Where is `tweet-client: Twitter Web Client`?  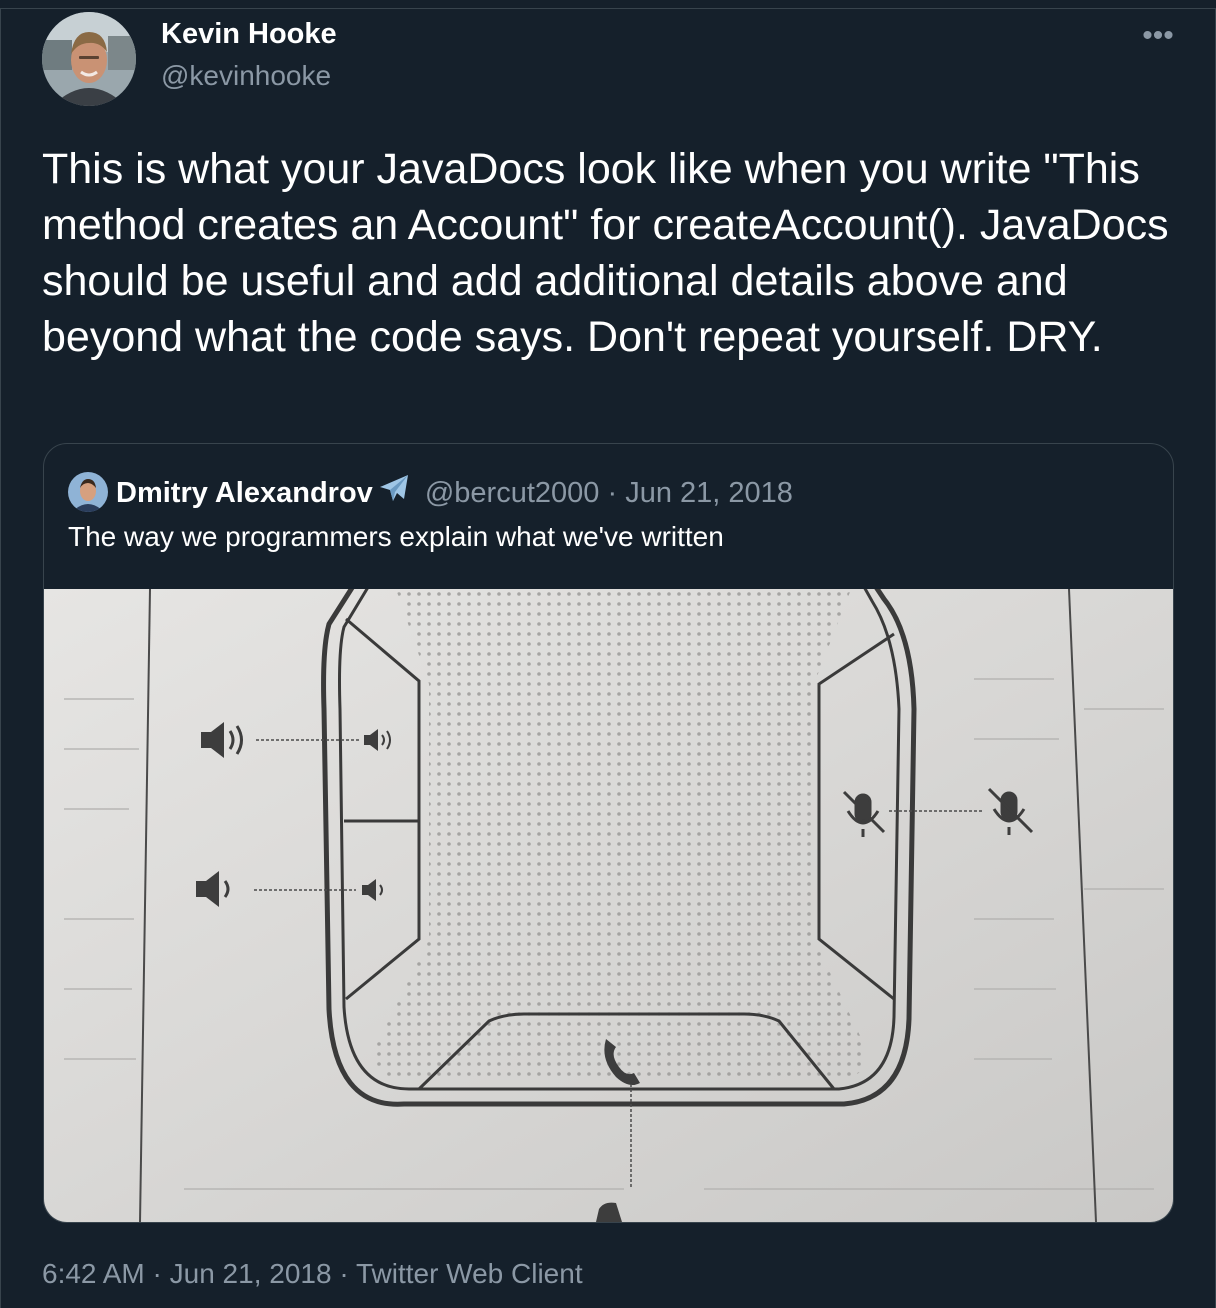
tweet-client: Twitter Web Client is located at coordinates (469, 1273).